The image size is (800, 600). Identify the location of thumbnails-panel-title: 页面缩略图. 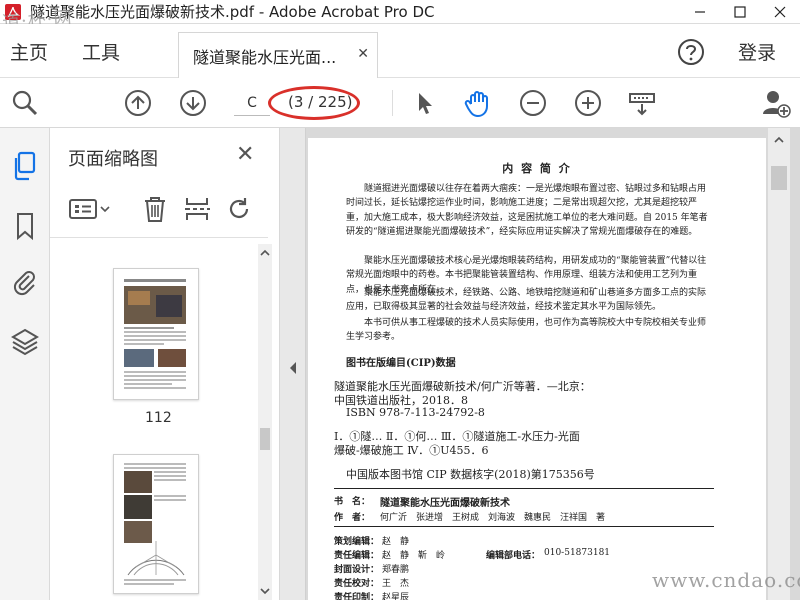
(113, 159).